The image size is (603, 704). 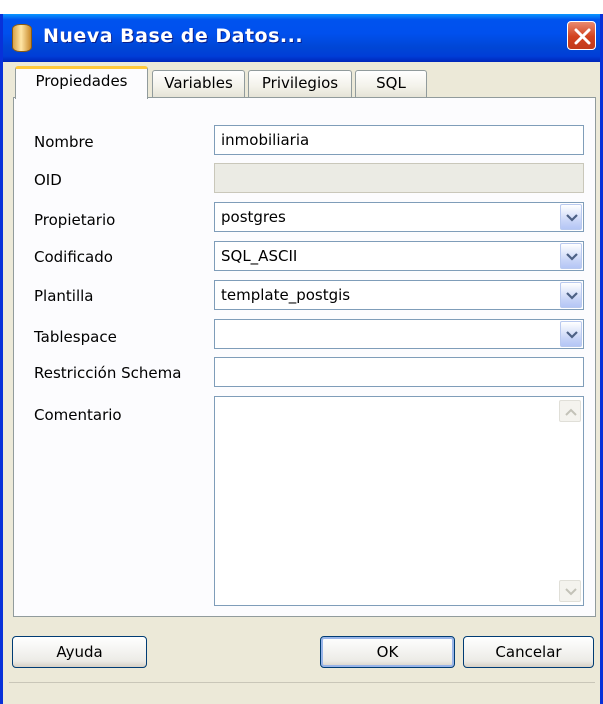 I want to click on close-icon, so click(x=582, y=36).